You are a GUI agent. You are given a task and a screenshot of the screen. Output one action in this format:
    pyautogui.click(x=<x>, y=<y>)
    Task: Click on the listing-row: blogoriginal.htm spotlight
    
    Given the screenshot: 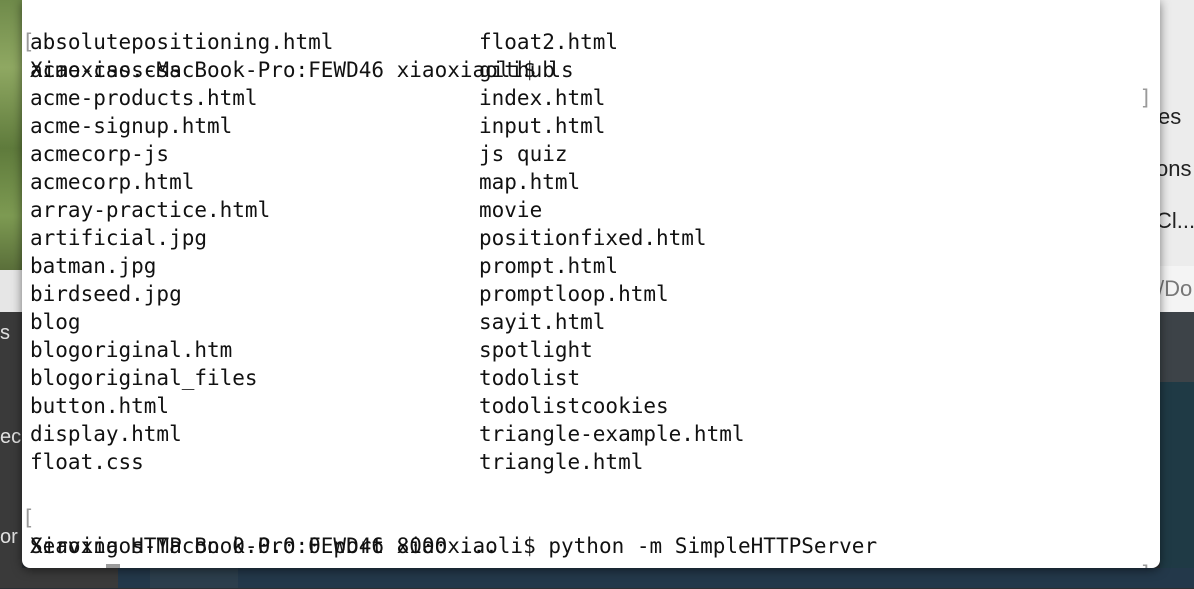 What is the action you would take?
    pyautogui.click(x=595, y=350)
    